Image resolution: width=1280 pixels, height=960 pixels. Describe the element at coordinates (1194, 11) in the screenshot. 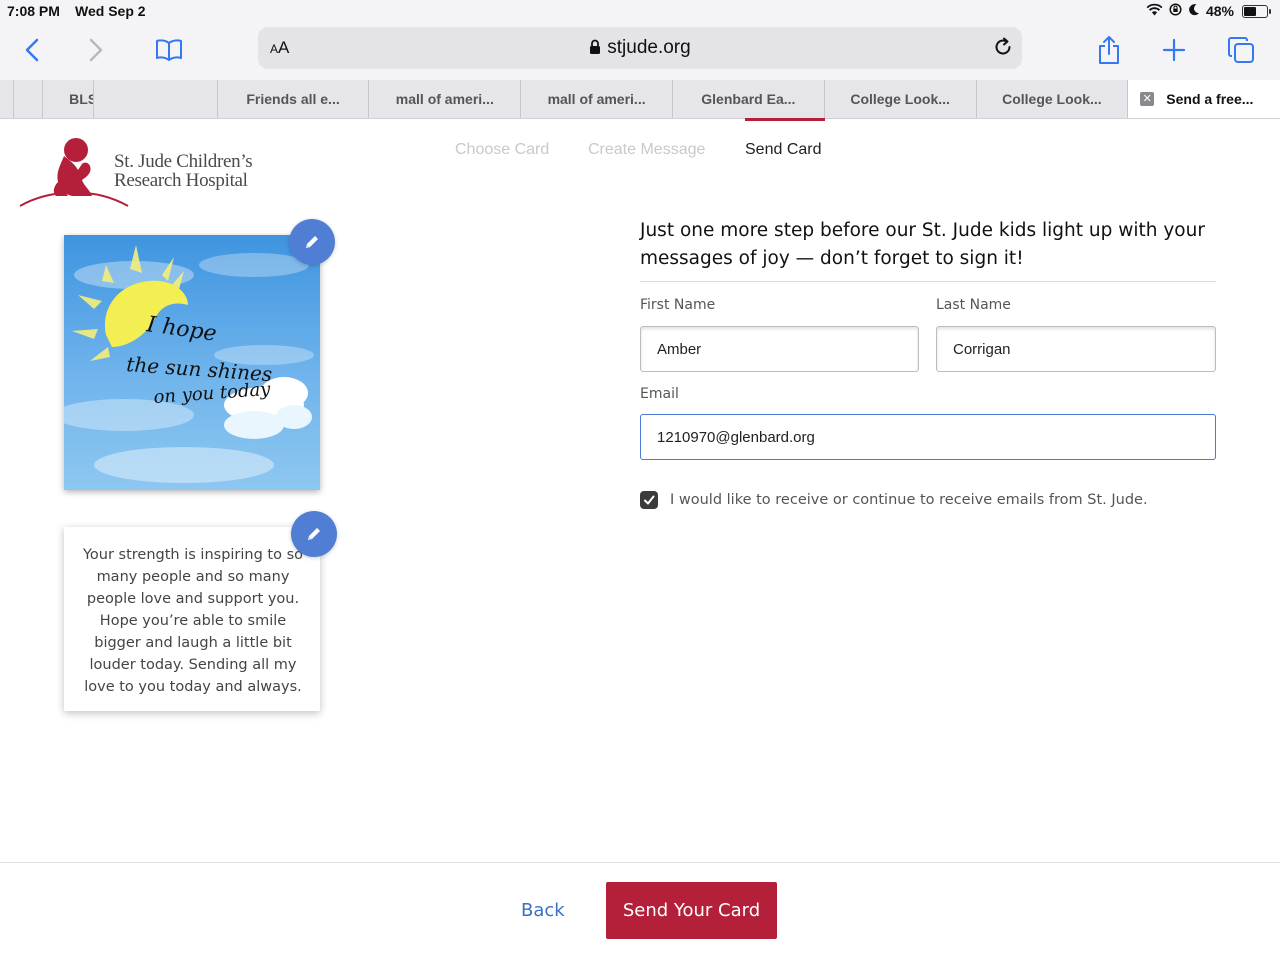

I see `moon-icon` at that location.